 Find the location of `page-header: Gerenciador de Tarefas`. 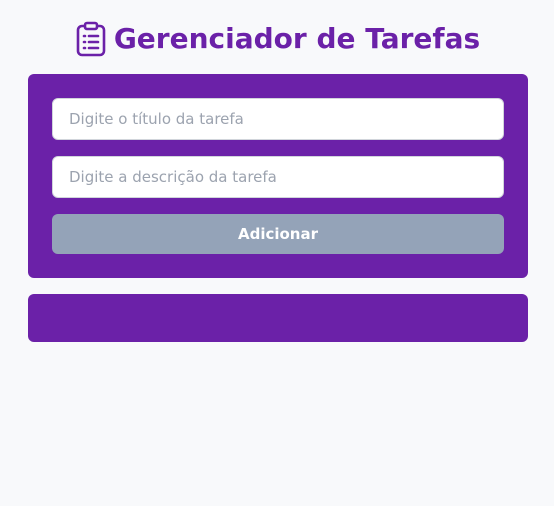

page-header: Gerenciador de Tarefas is located at coordinates (277, 39).